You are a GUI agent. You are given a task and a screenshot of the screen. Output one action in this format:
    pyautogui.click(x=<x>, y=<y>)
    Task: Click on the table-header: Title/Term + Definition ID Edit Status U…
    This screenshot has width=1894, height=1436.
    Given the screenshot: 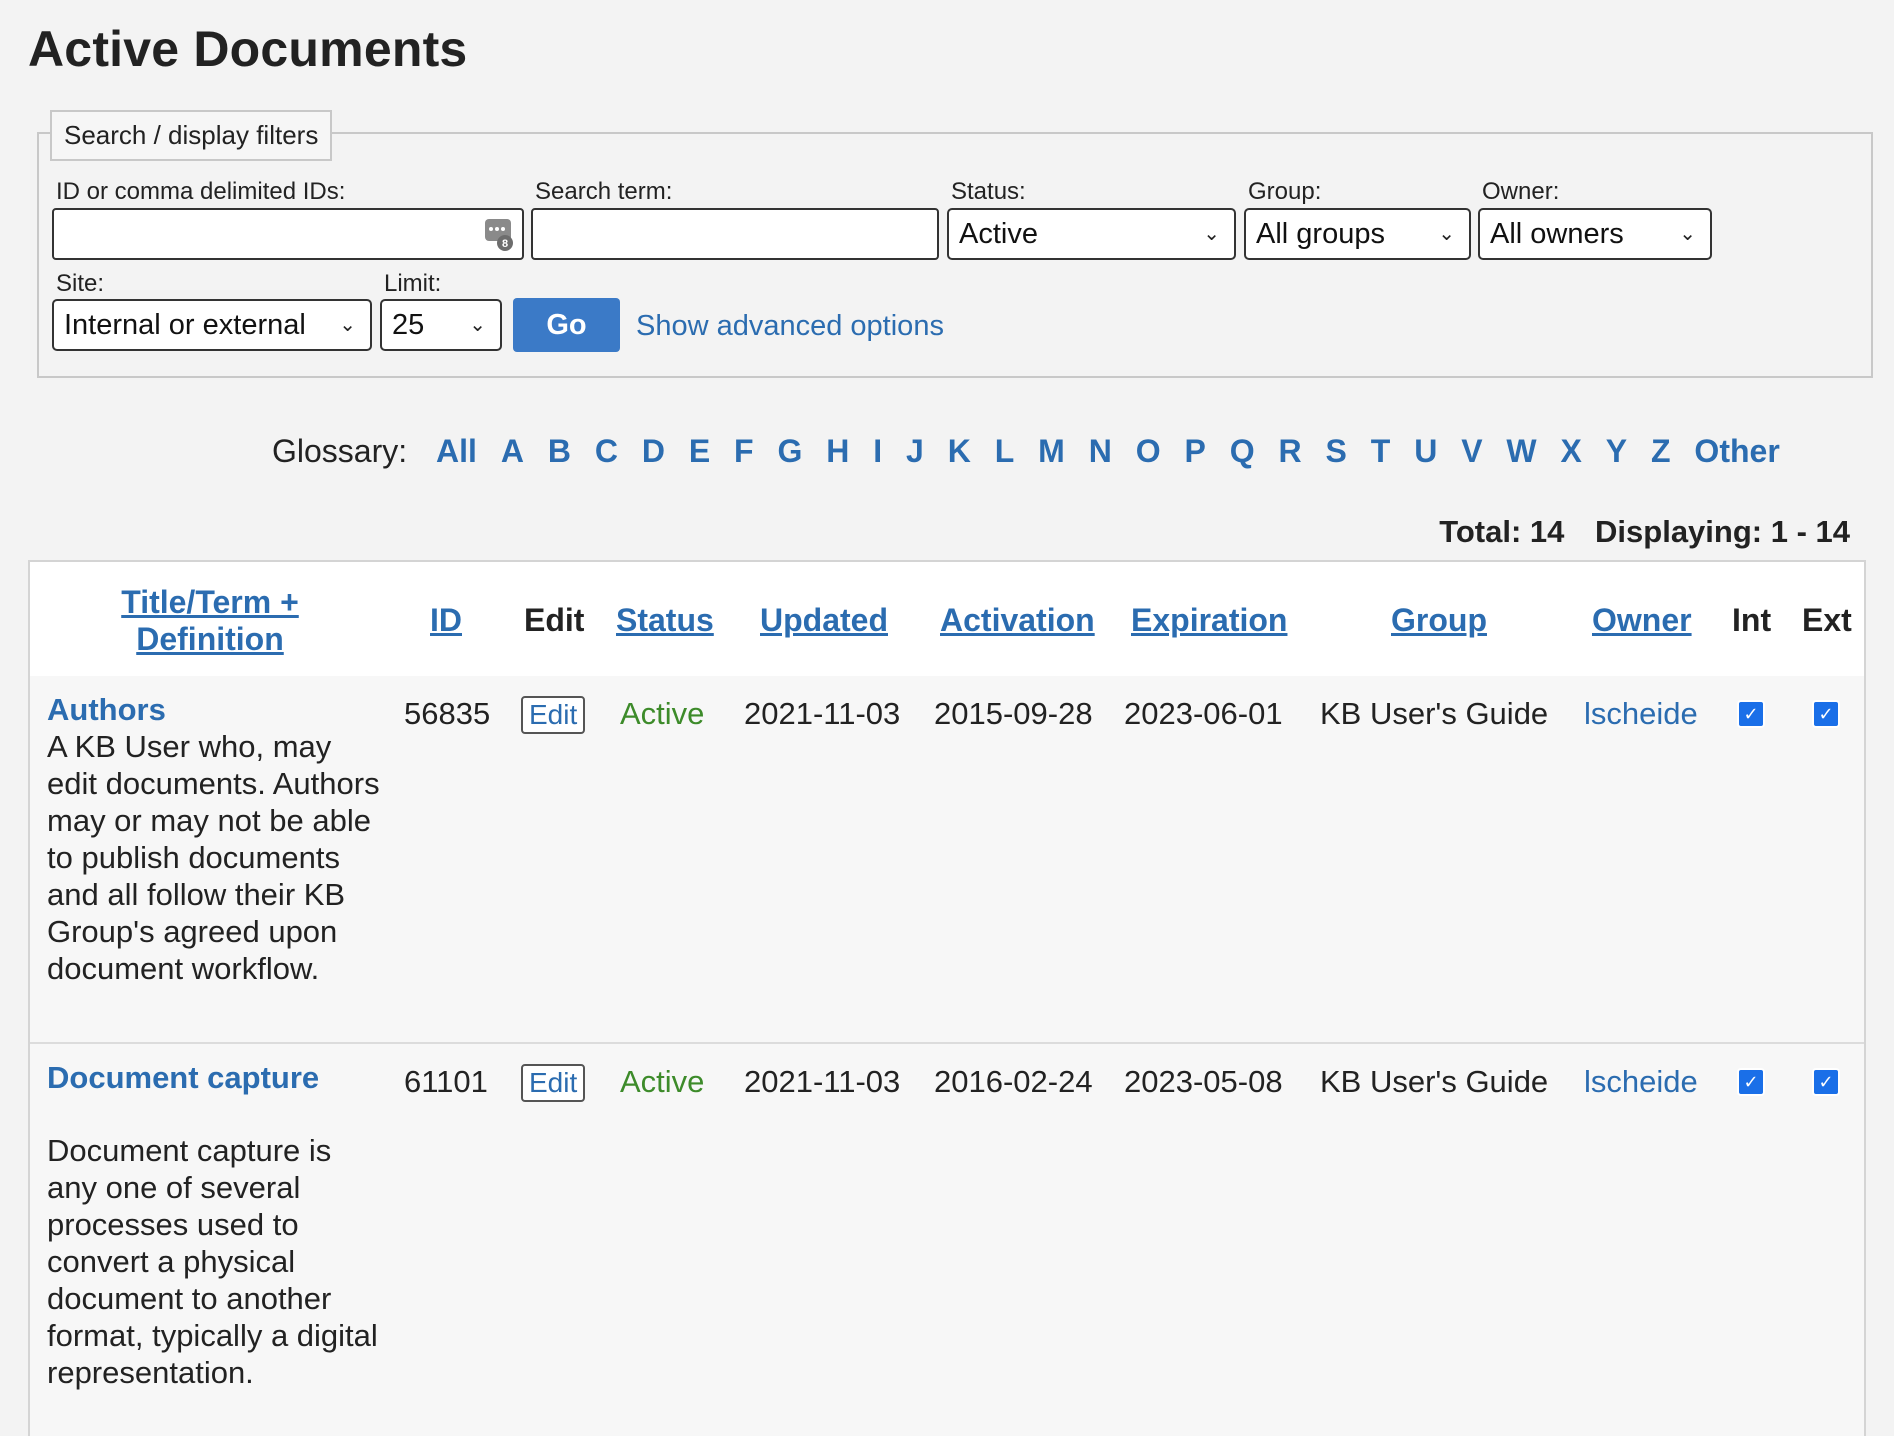 What is the action you would take?
    pyautogui.click(x=947, y=620)
    